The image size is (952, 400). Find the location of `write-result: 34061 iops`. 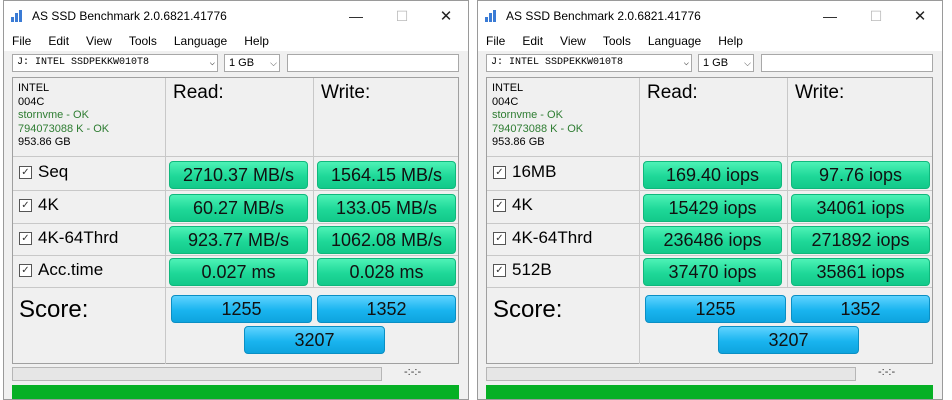

write-result: 34061 iops is located at coordinates (860, 208).